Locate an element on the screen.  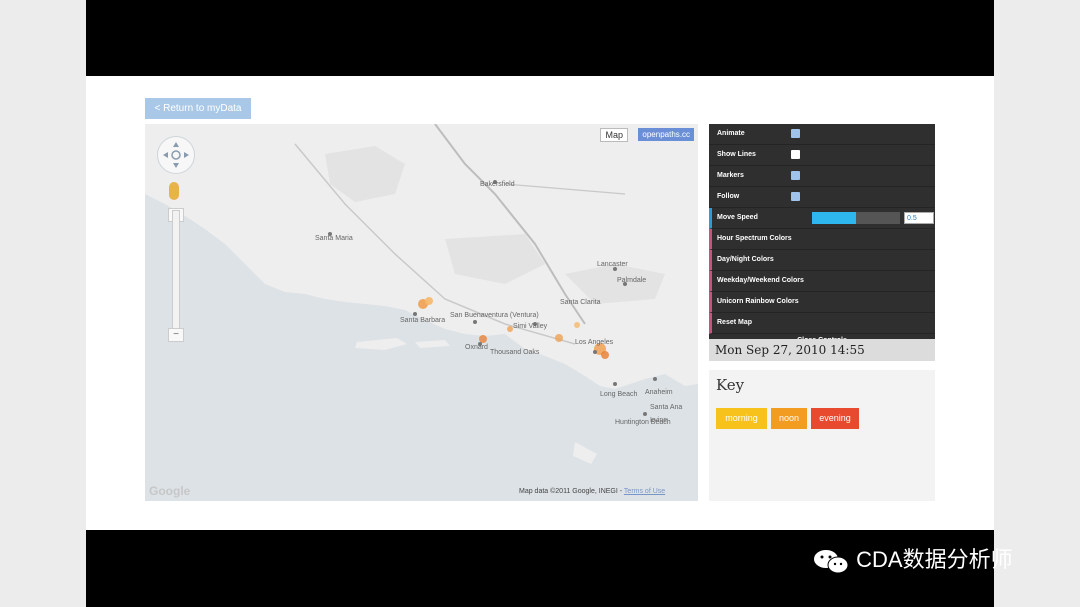
move-speed-slider-fill is located at coordinates (834, 218).